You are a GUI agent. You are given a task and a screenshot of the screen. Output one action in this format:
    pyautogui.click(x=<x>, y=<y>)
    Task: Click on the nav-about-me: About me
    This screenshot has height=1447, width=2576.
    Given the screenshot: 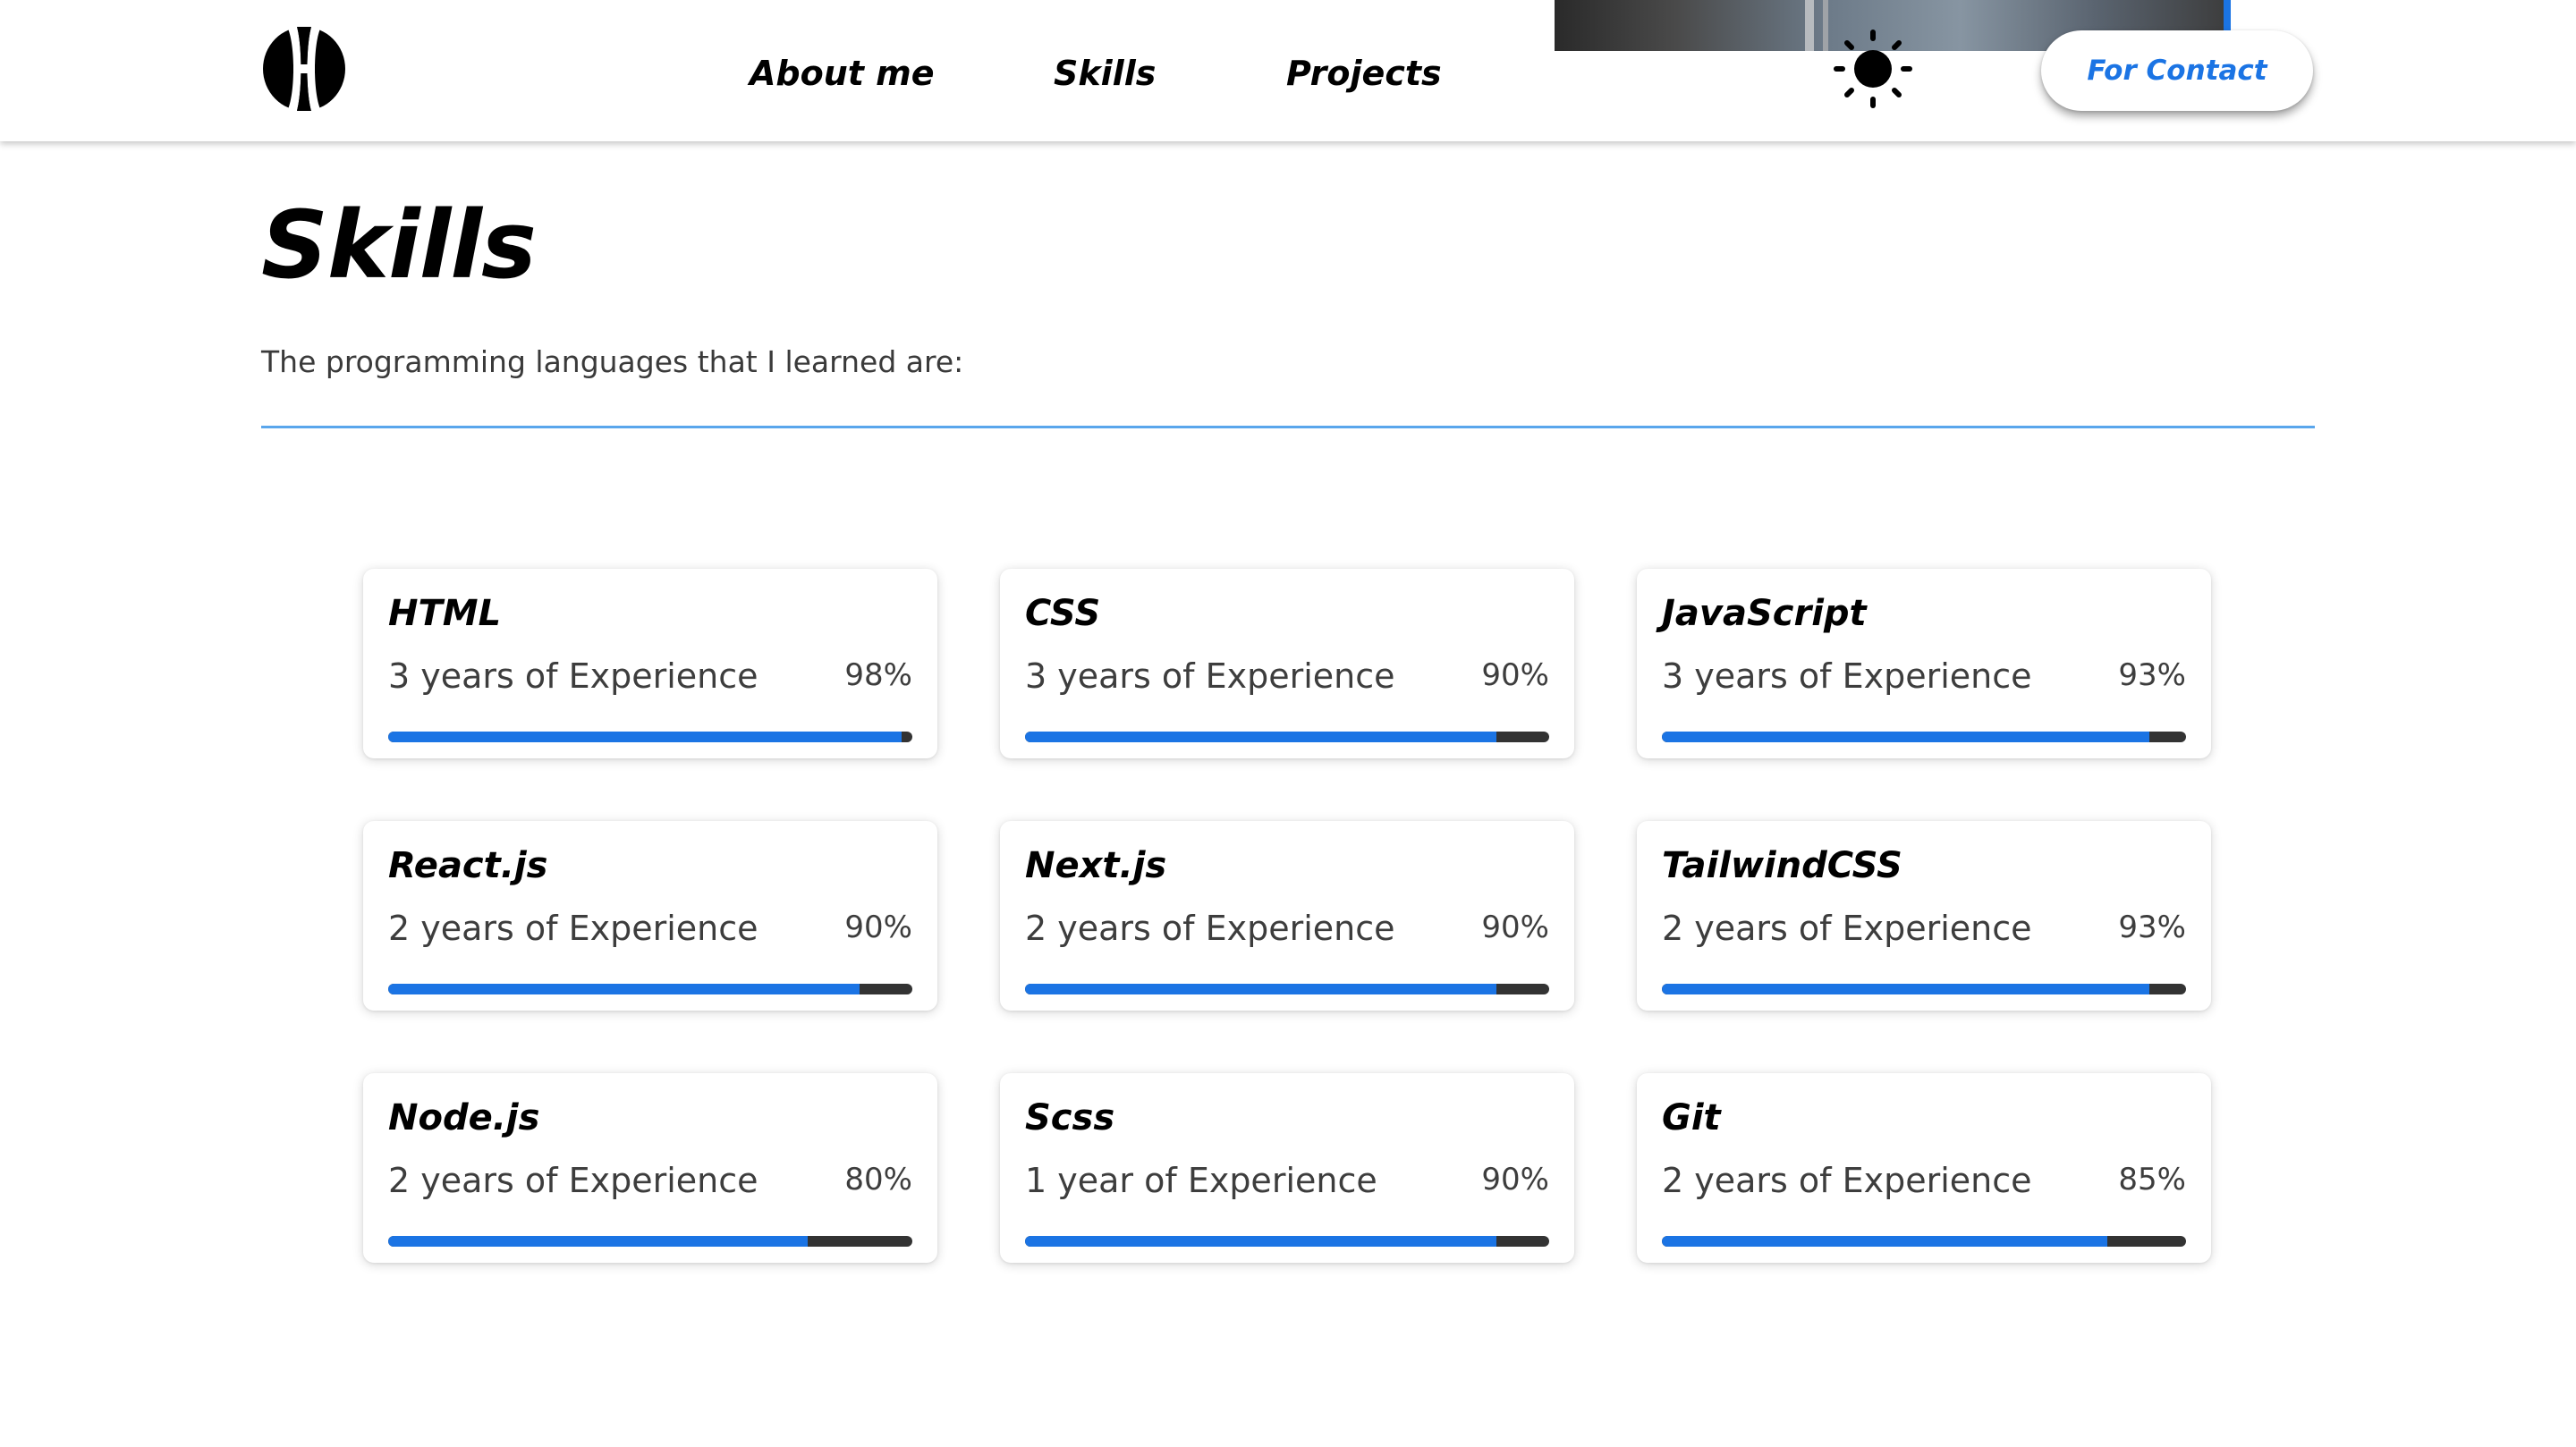 What is the action you would take?
    pyautogui.click(x=842, y=73)
    